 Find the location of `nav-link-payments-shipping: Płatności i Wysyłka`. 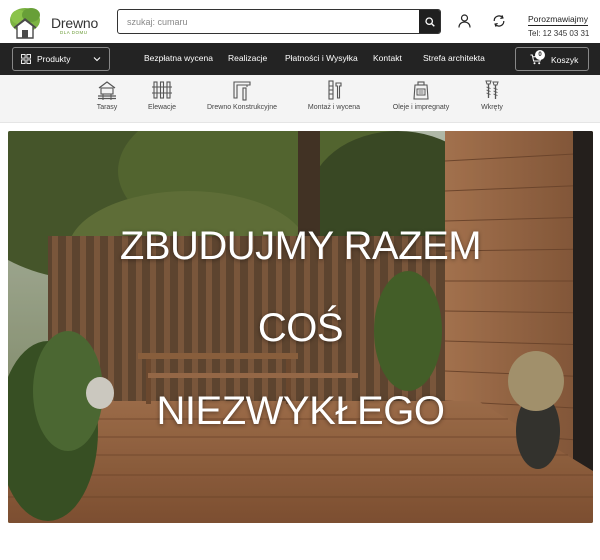

nav-link-payments-shipping: Płatności i Wysyłka is located at coordinates (321, 58).